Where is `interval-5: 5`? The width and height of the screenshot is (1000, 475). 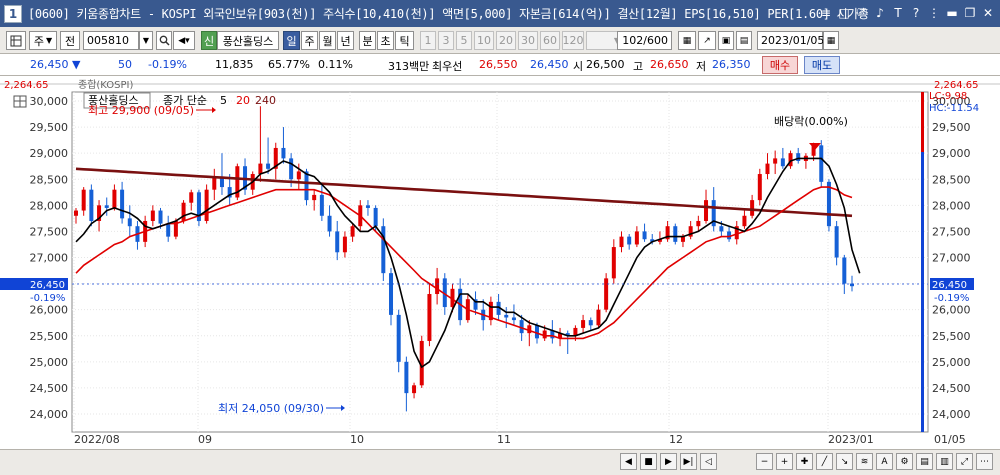 interval-5: 5 is located at coordinates (464, 40).